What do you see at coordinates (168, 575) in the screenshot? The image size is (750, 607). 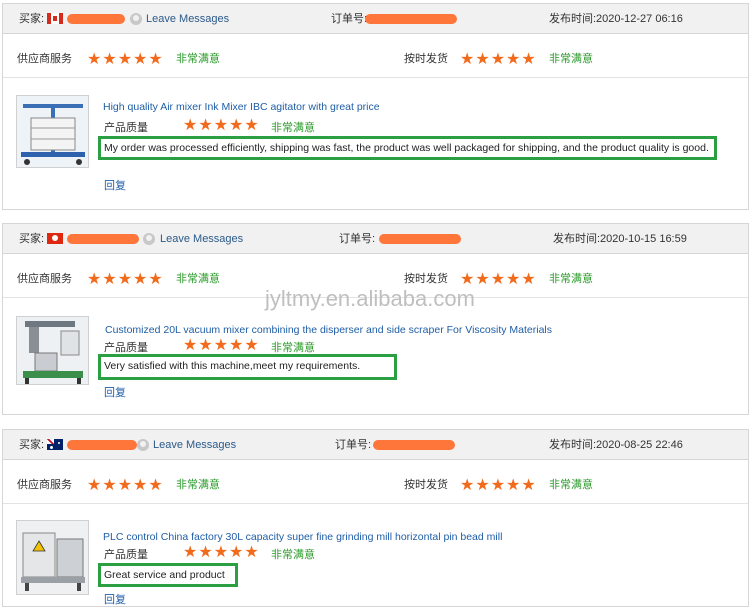 I see `review-text: Great service and product` at bounding box center [168, 575].